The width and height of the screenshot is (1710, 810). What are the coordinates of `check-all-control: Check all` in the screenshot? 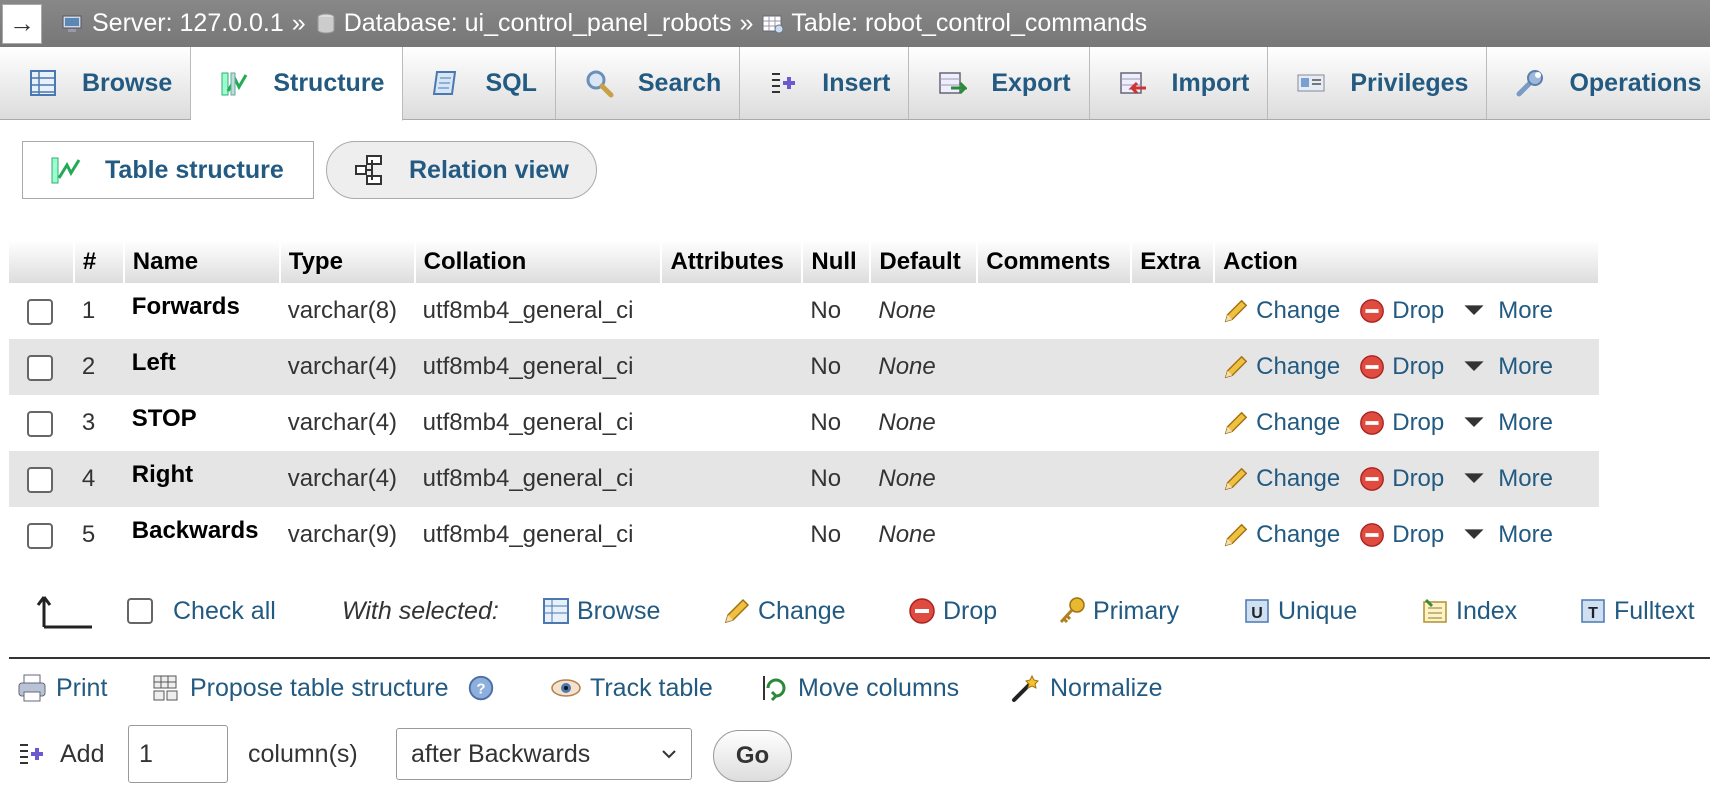 It's located at (201, 611).